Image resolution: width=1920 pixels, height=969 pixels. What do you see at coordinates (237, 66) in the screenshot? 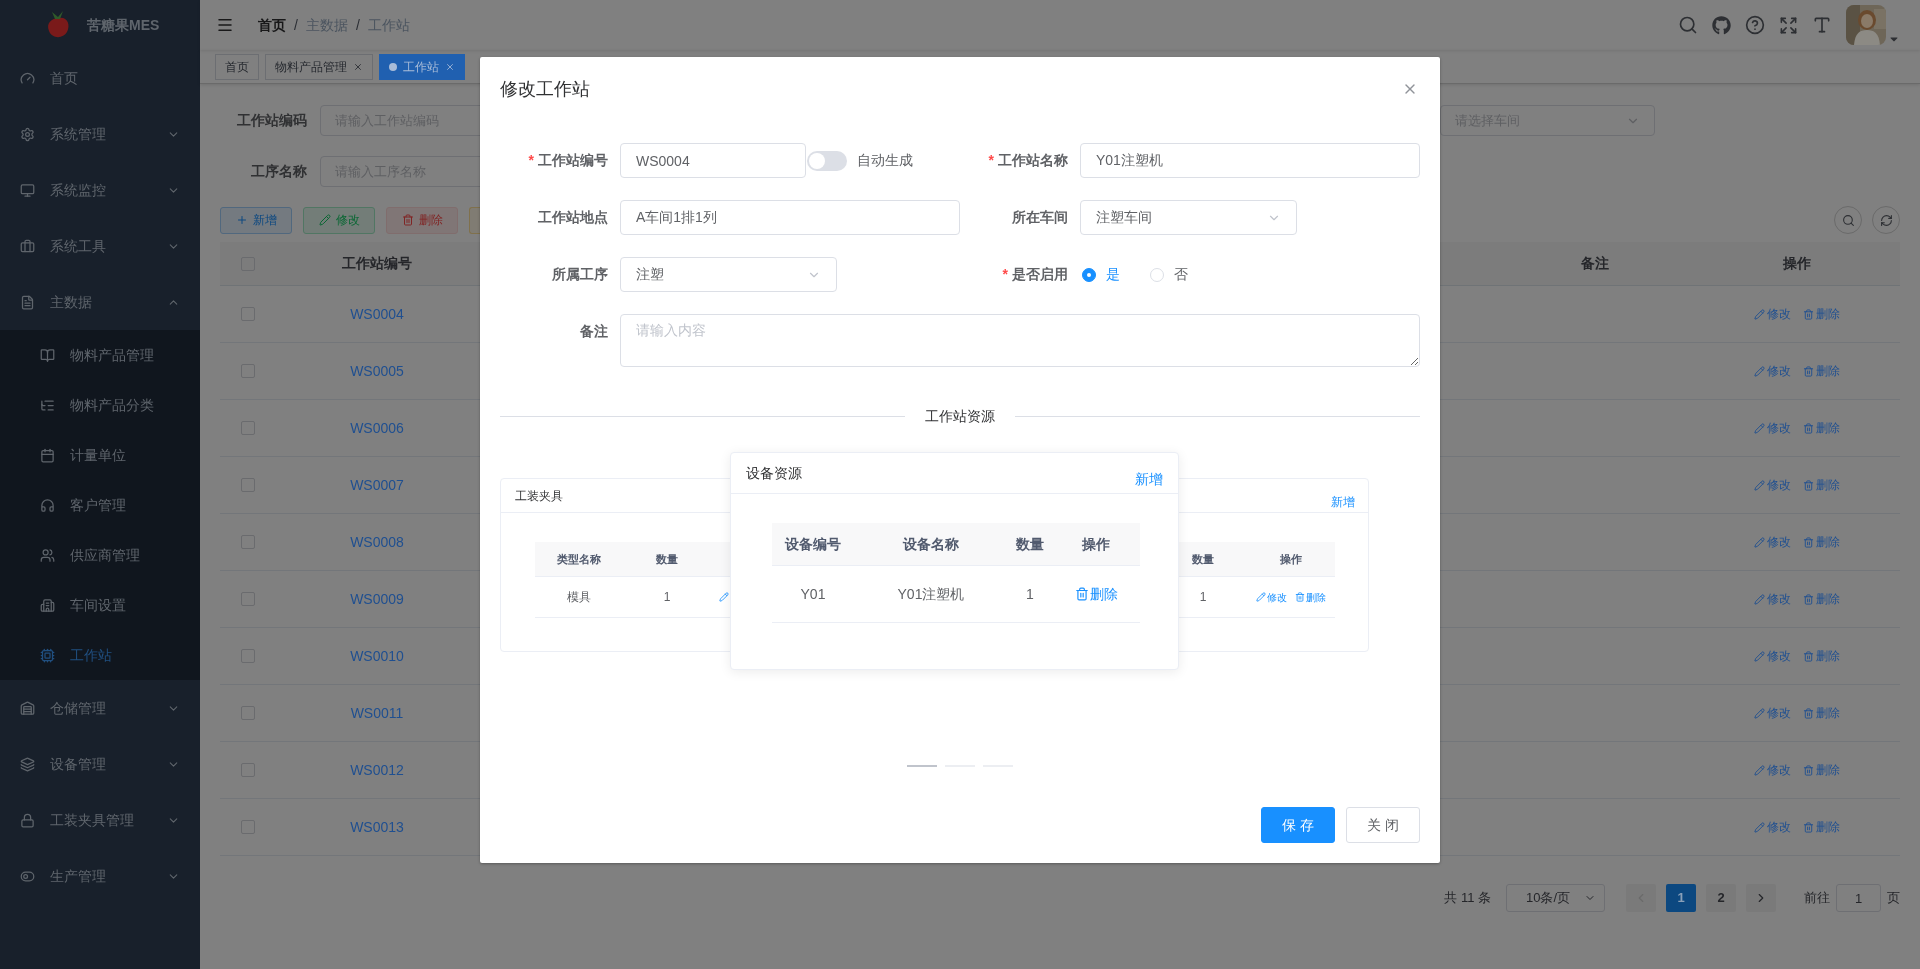
I see `tab: 首页` at bounding box center [237, 66].